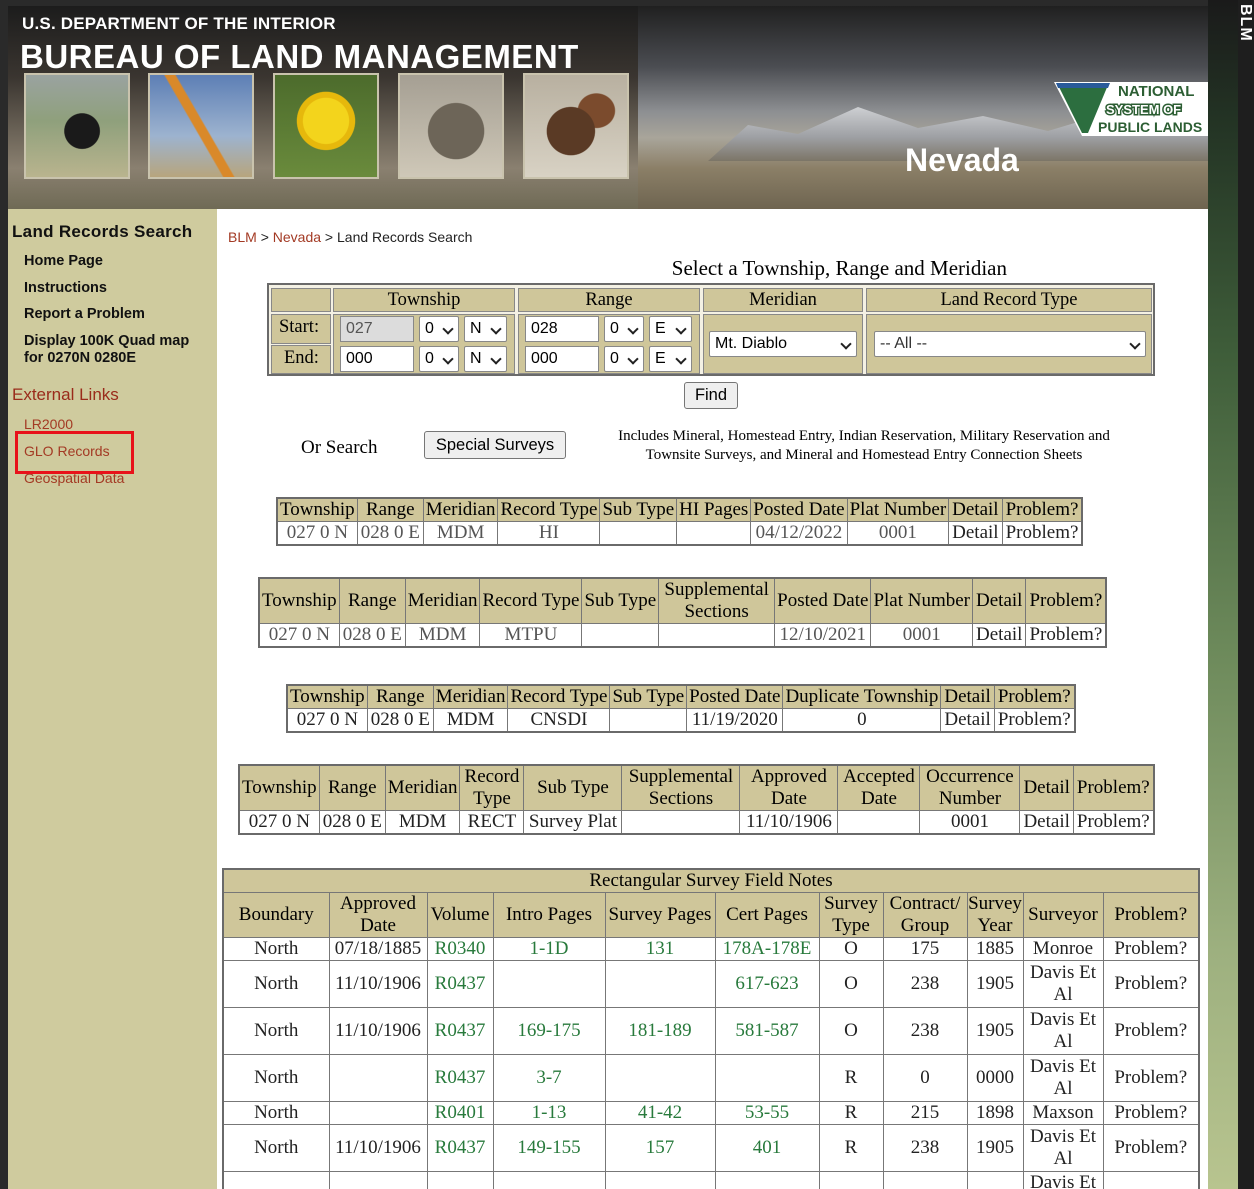  I want to click on start-township-dir-select: N, so click(485, 329).